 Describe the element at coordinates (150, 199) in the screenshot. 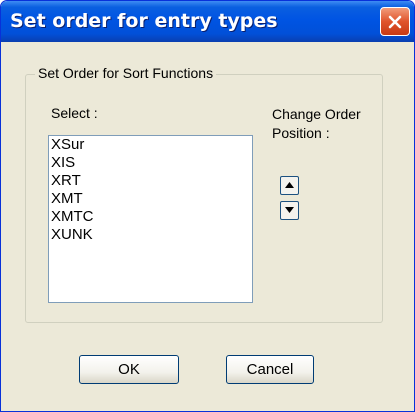

I see `list-item: XMT` at that location.